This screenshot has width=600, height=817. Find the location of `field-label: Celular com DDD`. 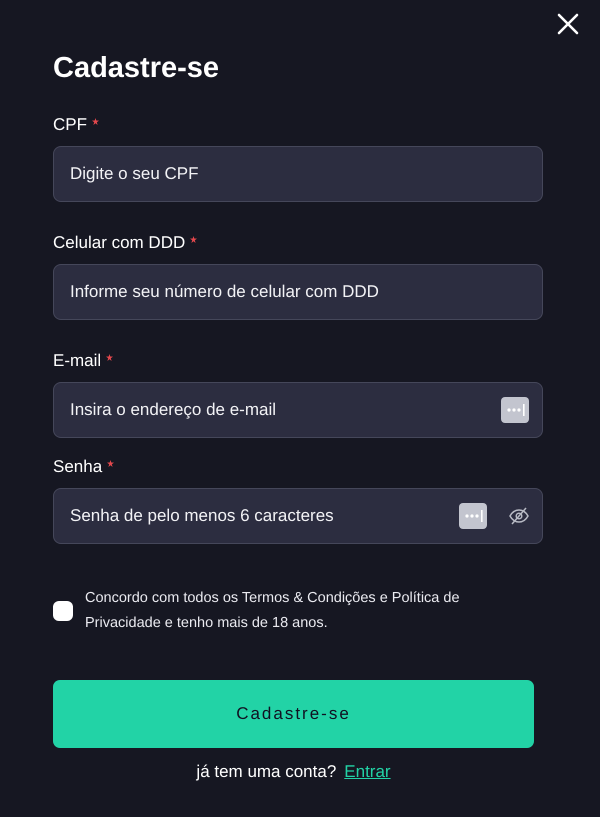

field-label: Celular com DDD is located at coordinates (119, 243).